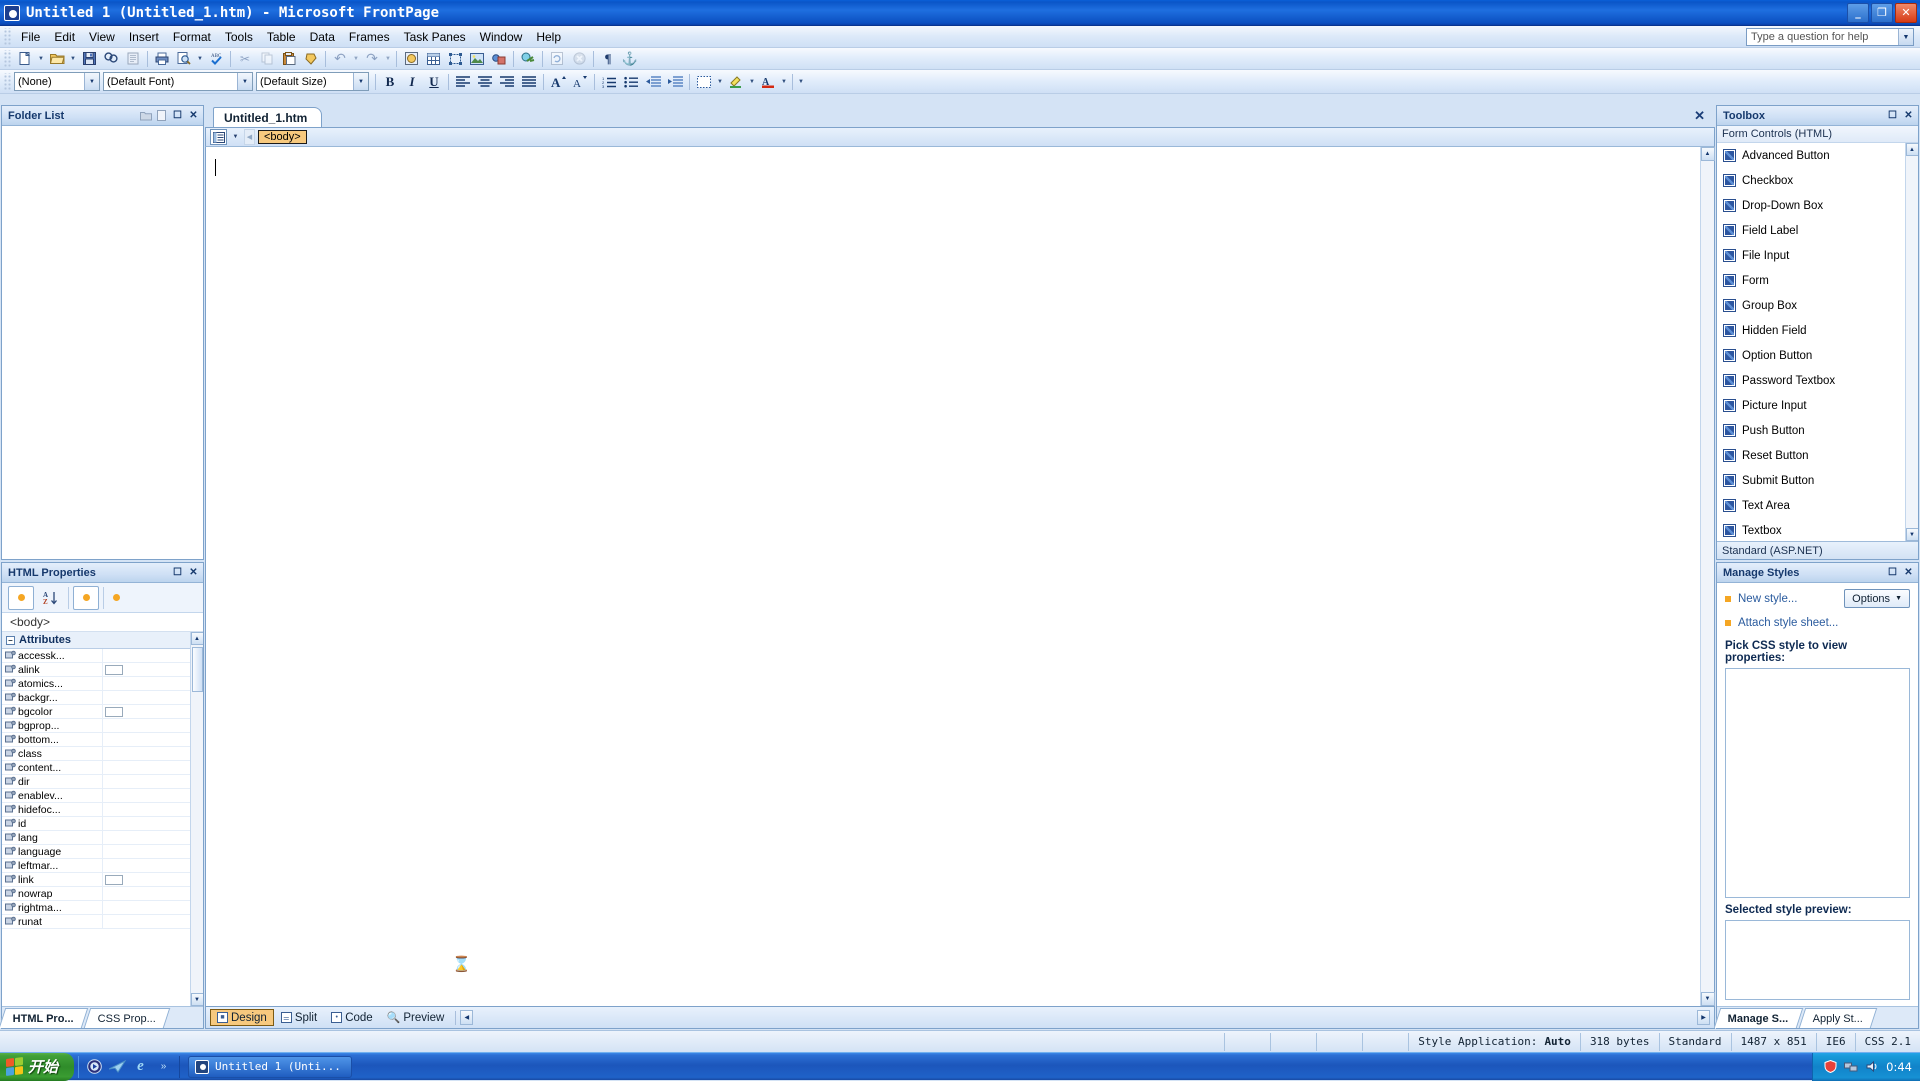  Describe the element at coordinates (96, 880) in the screenshot. I see `attribute-row: link` at that location.